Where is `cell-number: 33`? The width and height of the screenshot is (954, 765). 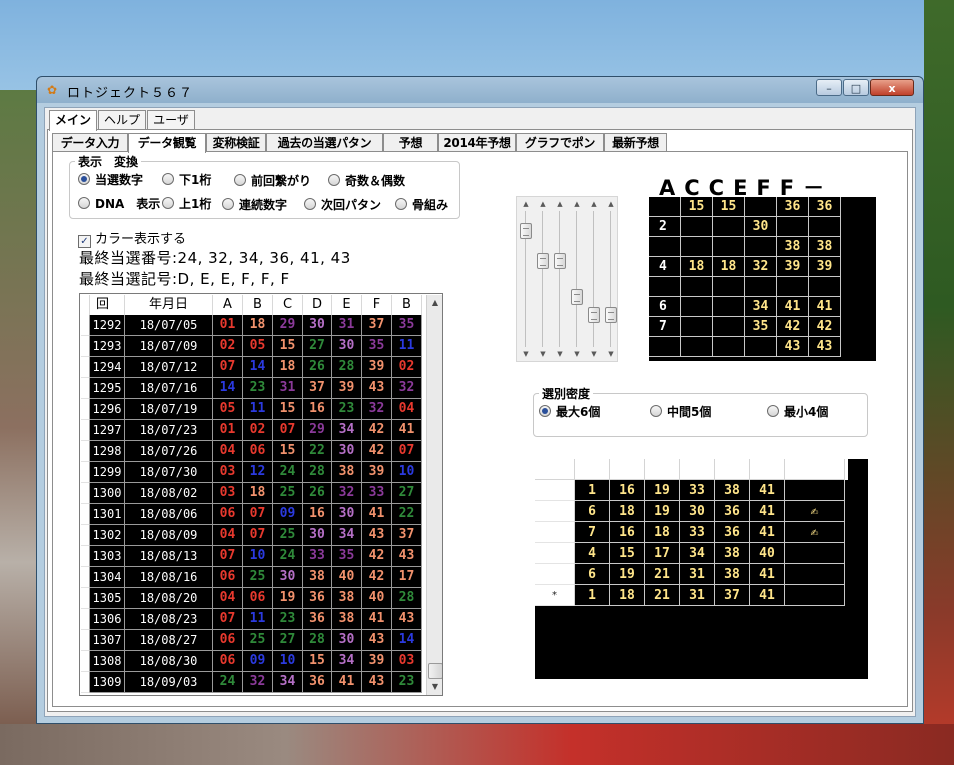 cell-number: 33 is located at coordinates (317, 556).